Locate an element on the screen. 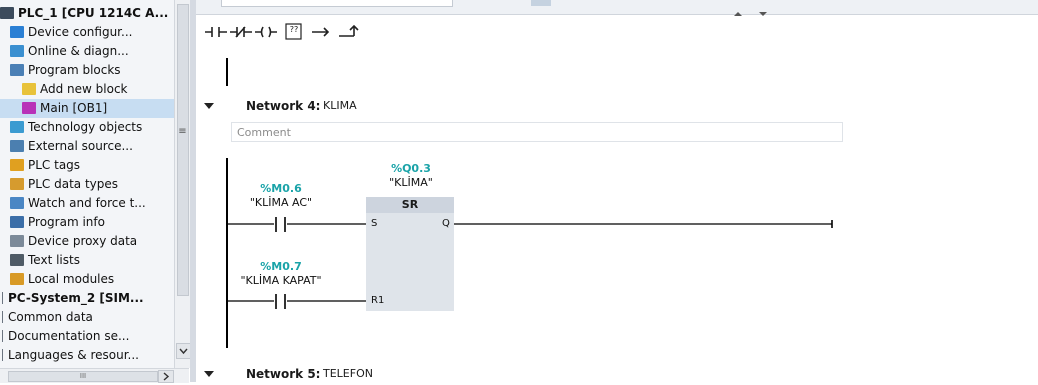  chevron-down-icon is located at coordinates (183, 351).